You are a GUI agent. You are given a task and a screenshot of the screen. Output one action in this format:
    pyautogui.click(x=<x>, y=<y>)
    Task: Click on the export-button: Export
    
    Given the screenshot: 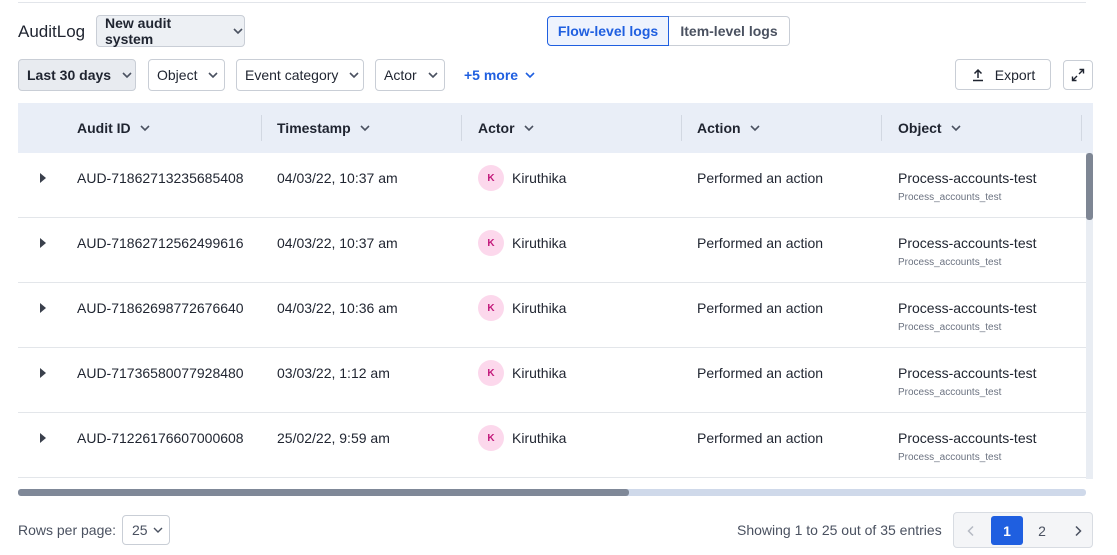 What is the action you would take?
    pyautogui.click(x=1003, y=74)
    